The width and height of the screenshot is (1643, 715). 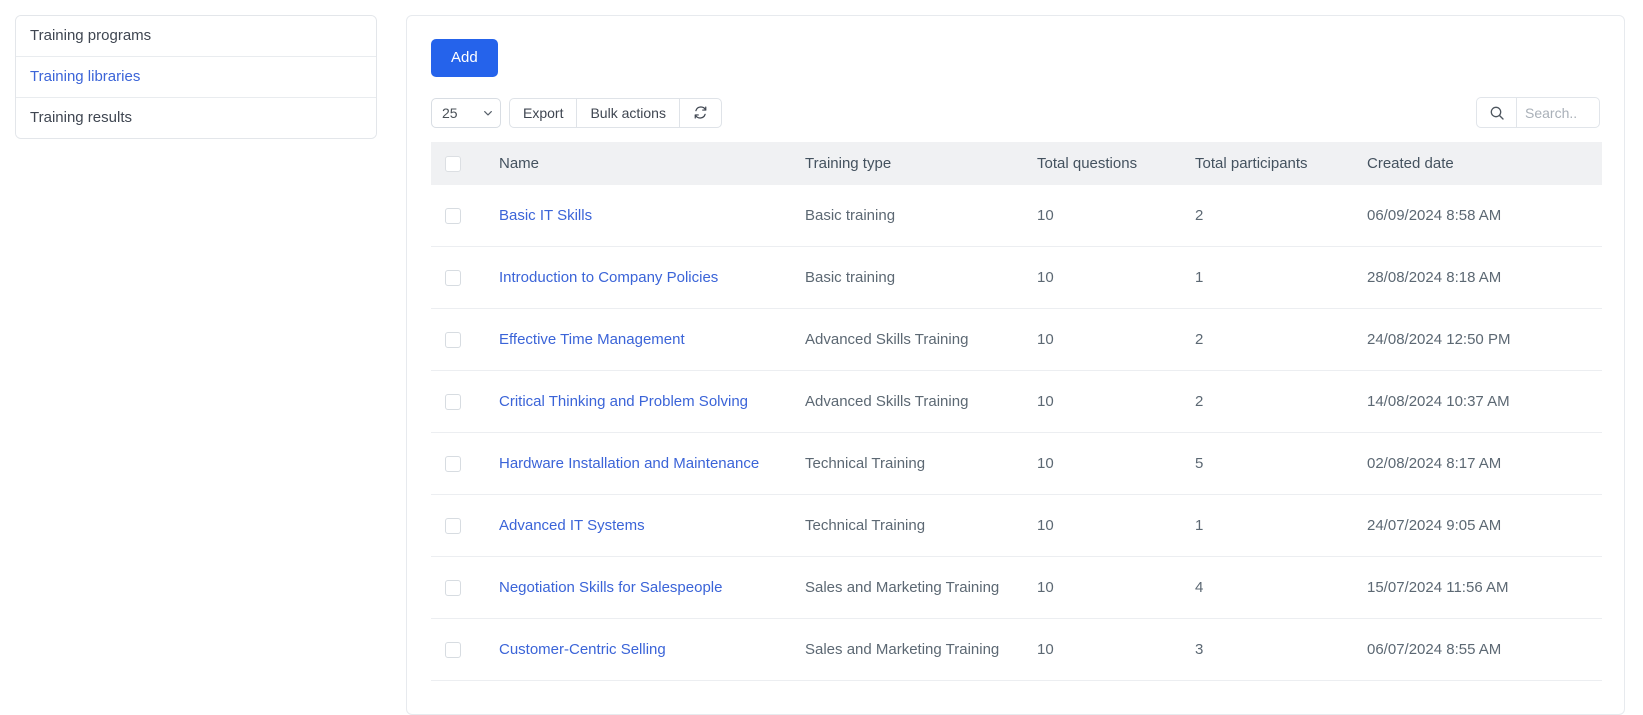 I want to click on cell-created-date: 14/08/2024 10:37 AM, so click(x=1479, y=402).